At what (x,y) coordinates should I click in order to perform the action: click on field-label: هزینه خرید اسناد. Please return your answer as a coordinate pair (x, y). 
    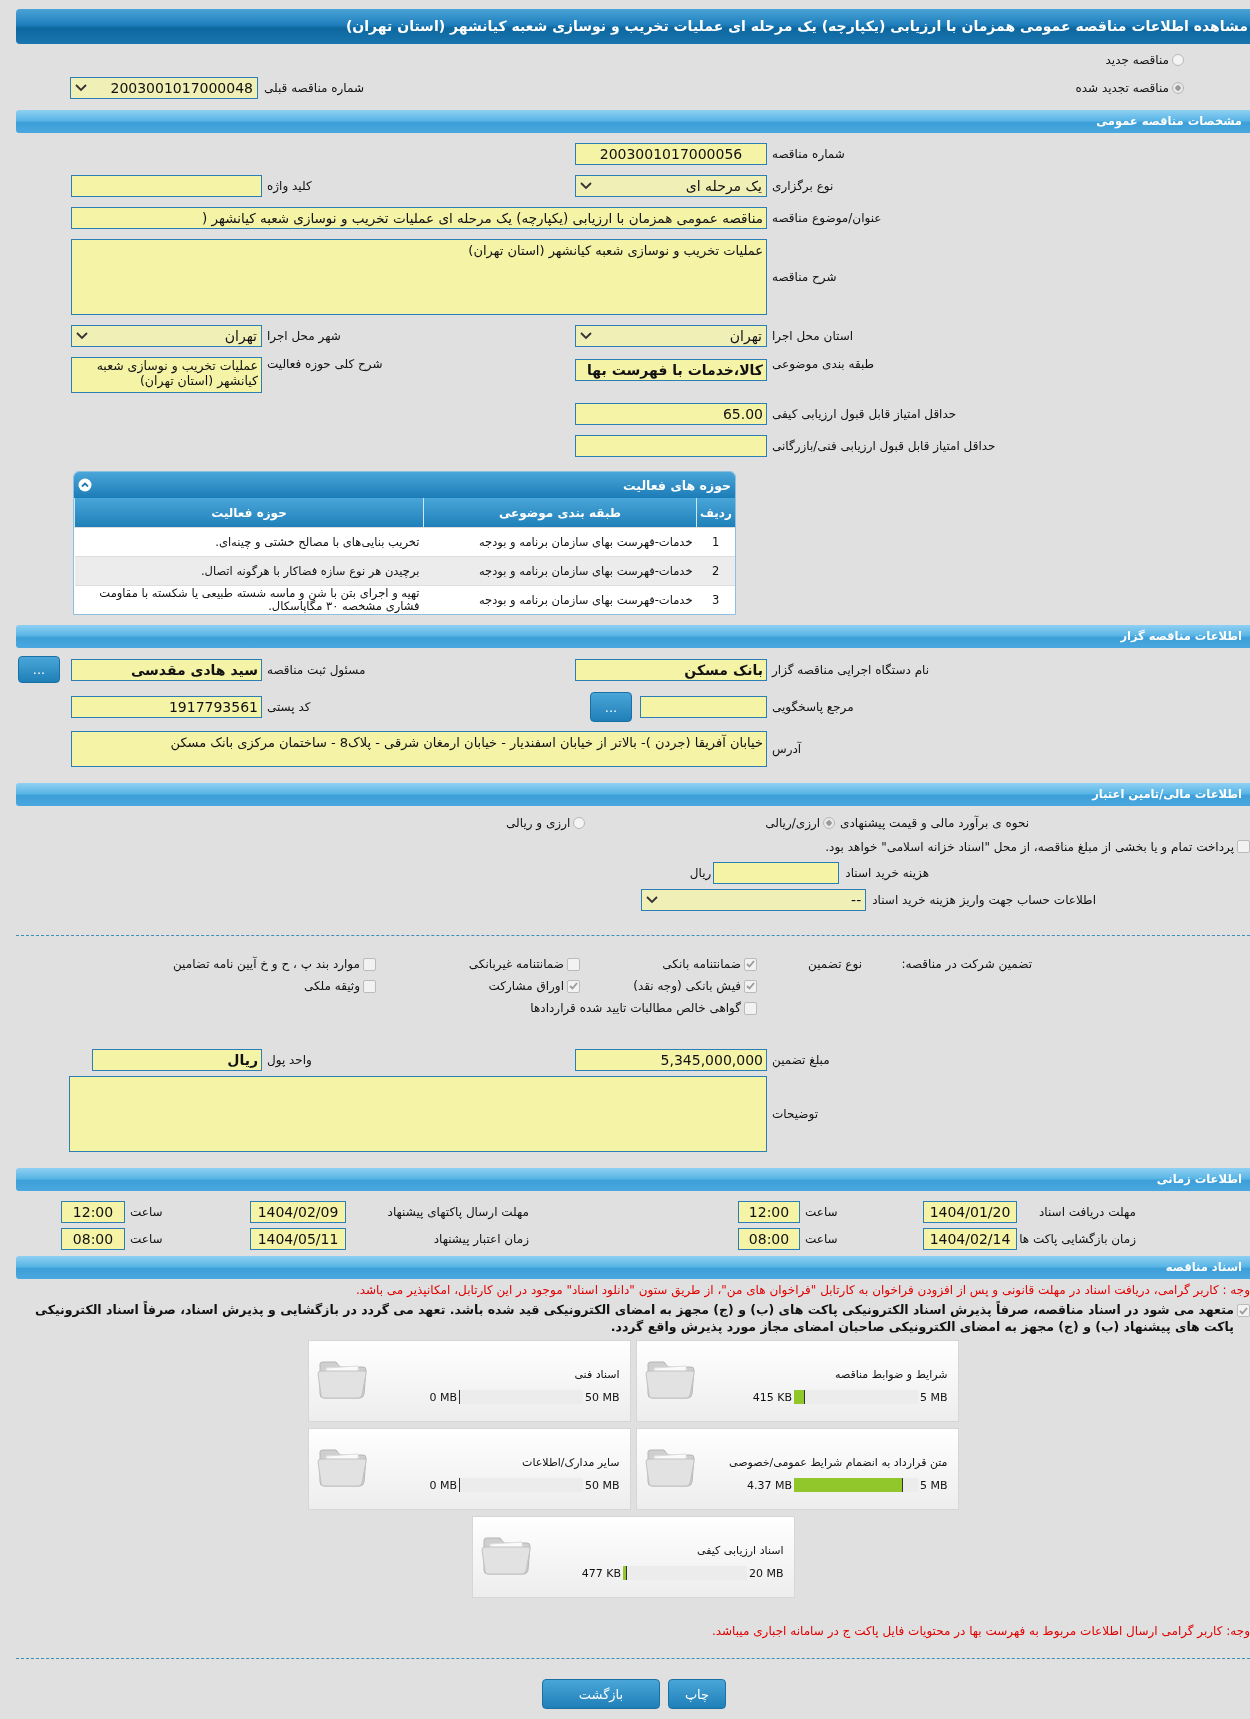
    Looking at the image, I should click on (887, 872).